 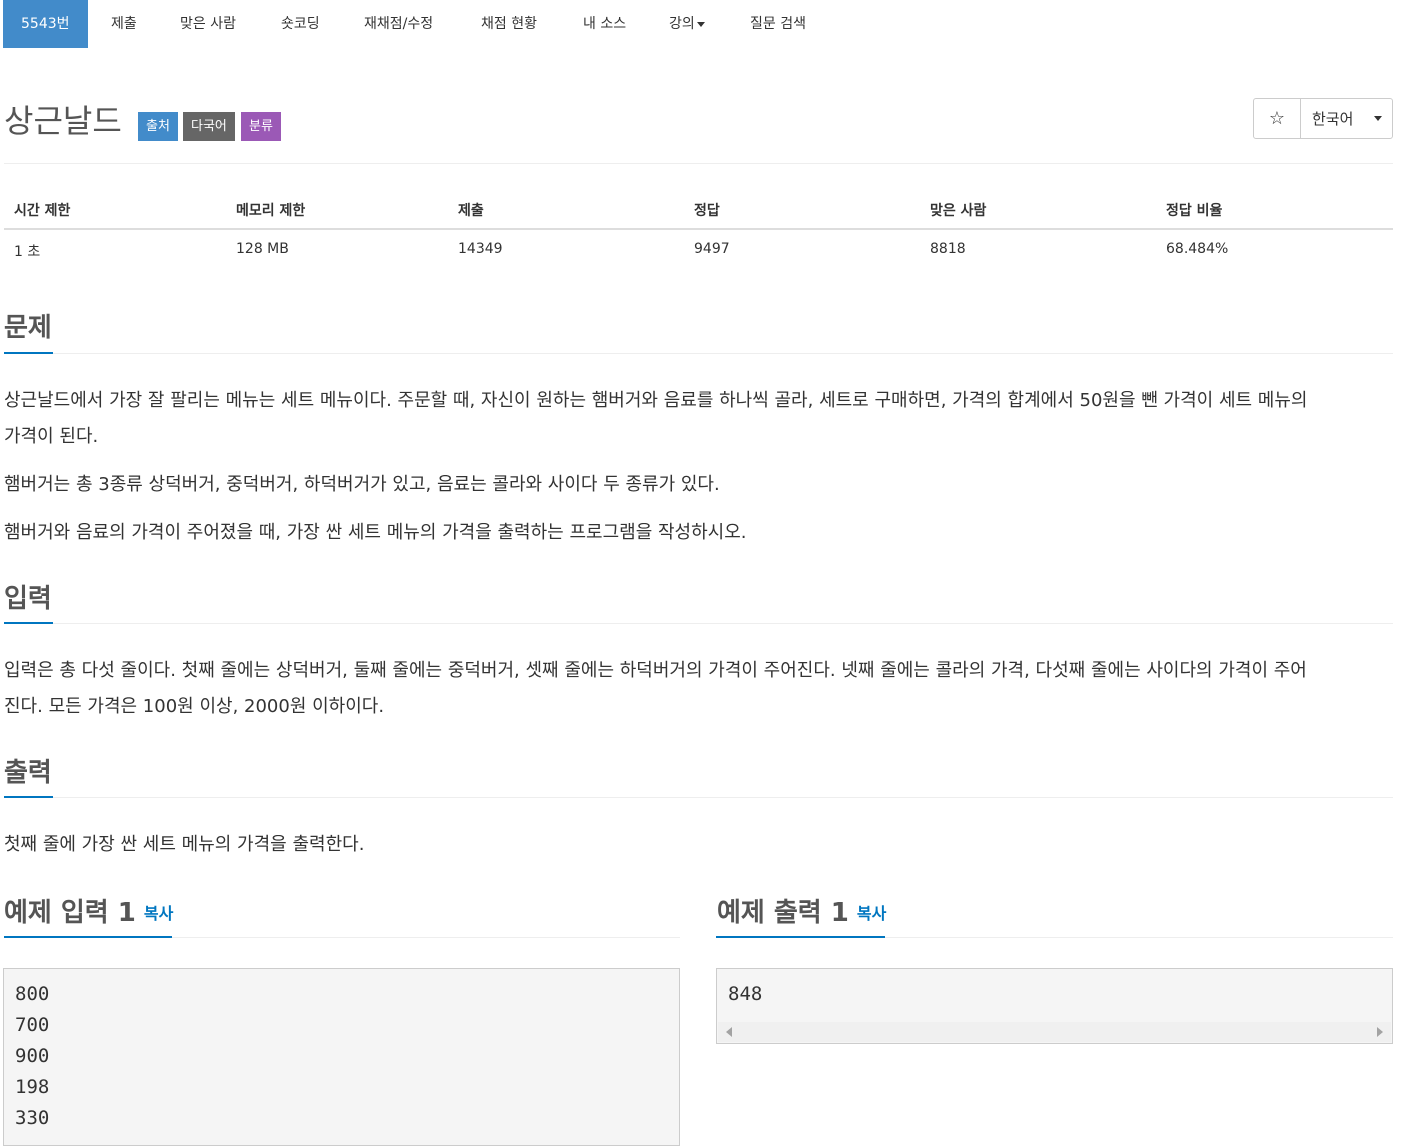 What do you see at coordinates (32, 1087) in the screenshot?
I see `sample-input-line: 198` at bounding box center [32, 1087].